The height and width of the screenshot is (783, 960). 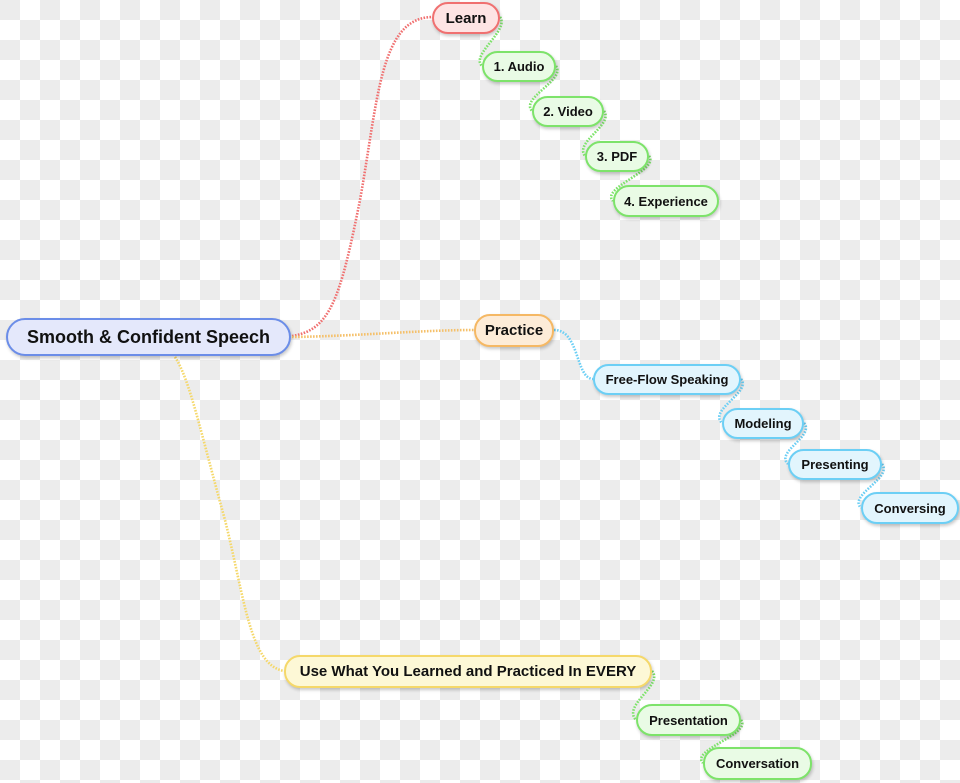 What do you see at coordinates (229, 514) in the screenshot?
I see `connector-root-use` at bounding box center [229, 514].